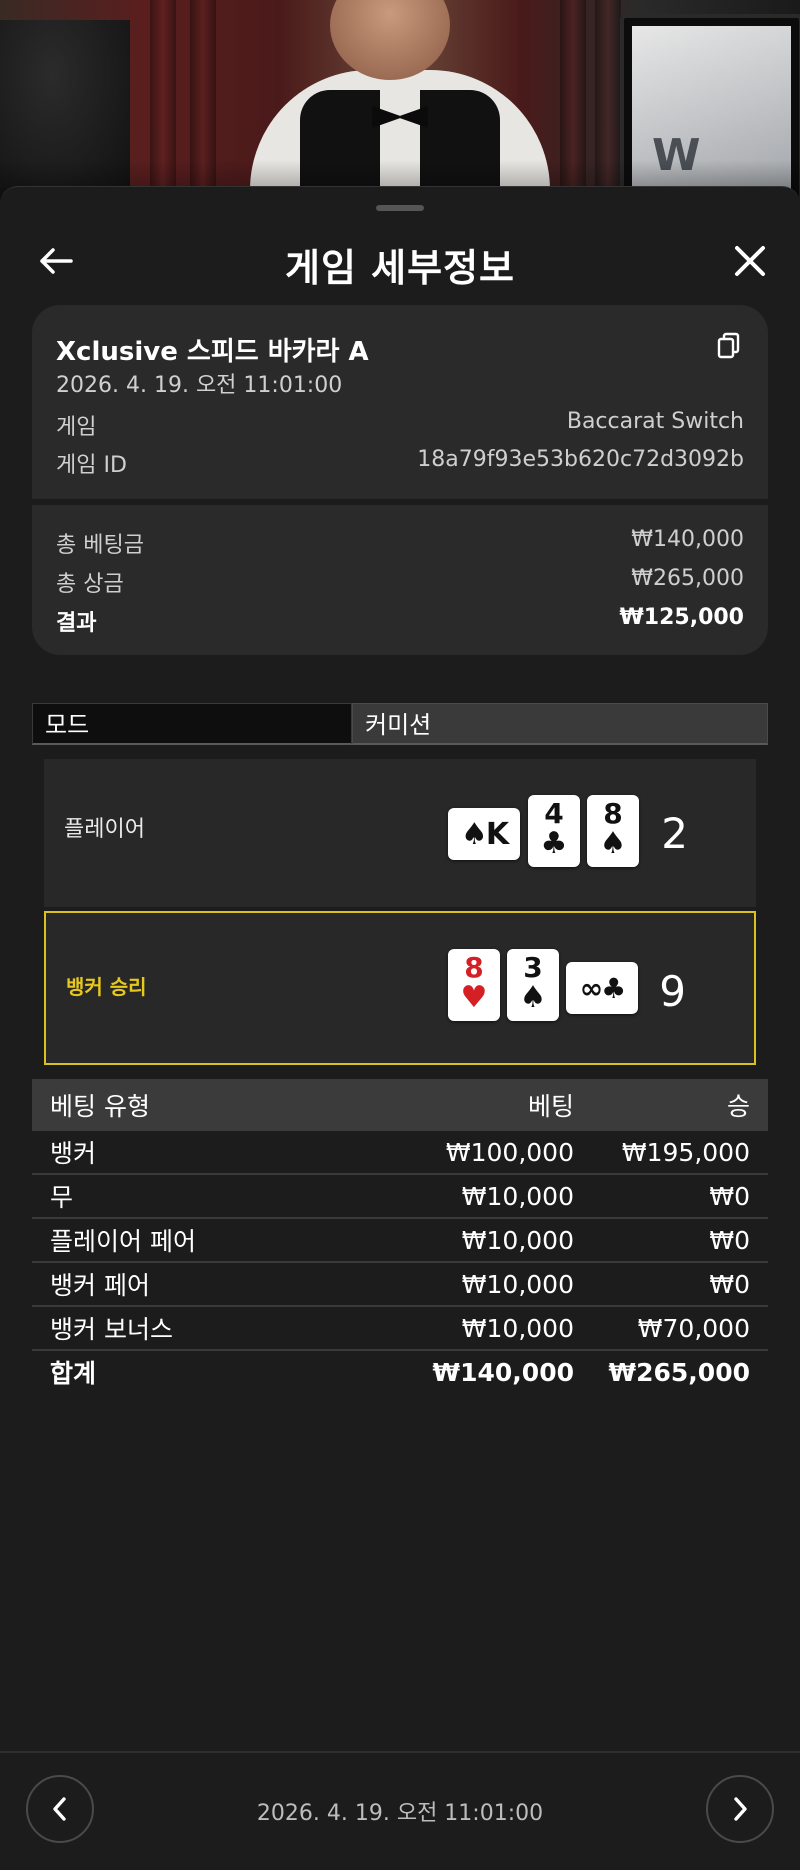 Image resolution: width=800 pixels, height=1870 pixels. What do you see at coordinates (687, 539) in the screenshot?
I see `total-bet-value: ₩140,000` at bounding box center [687, 539].